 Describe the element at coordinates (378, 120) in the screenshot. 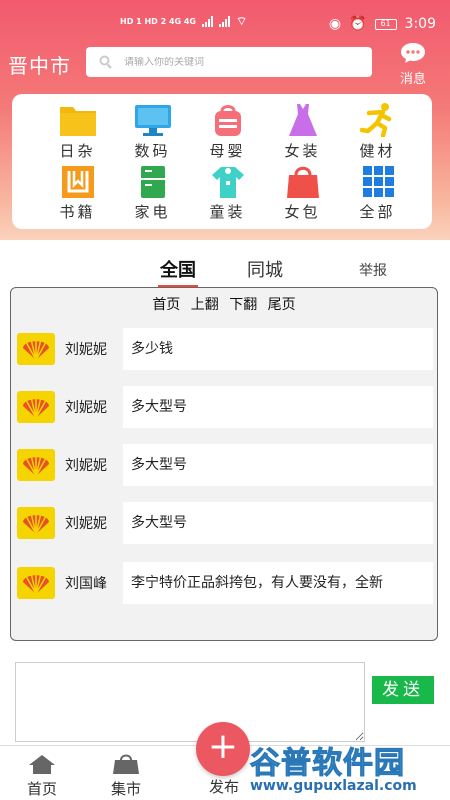

I see `running-icon` at that location.